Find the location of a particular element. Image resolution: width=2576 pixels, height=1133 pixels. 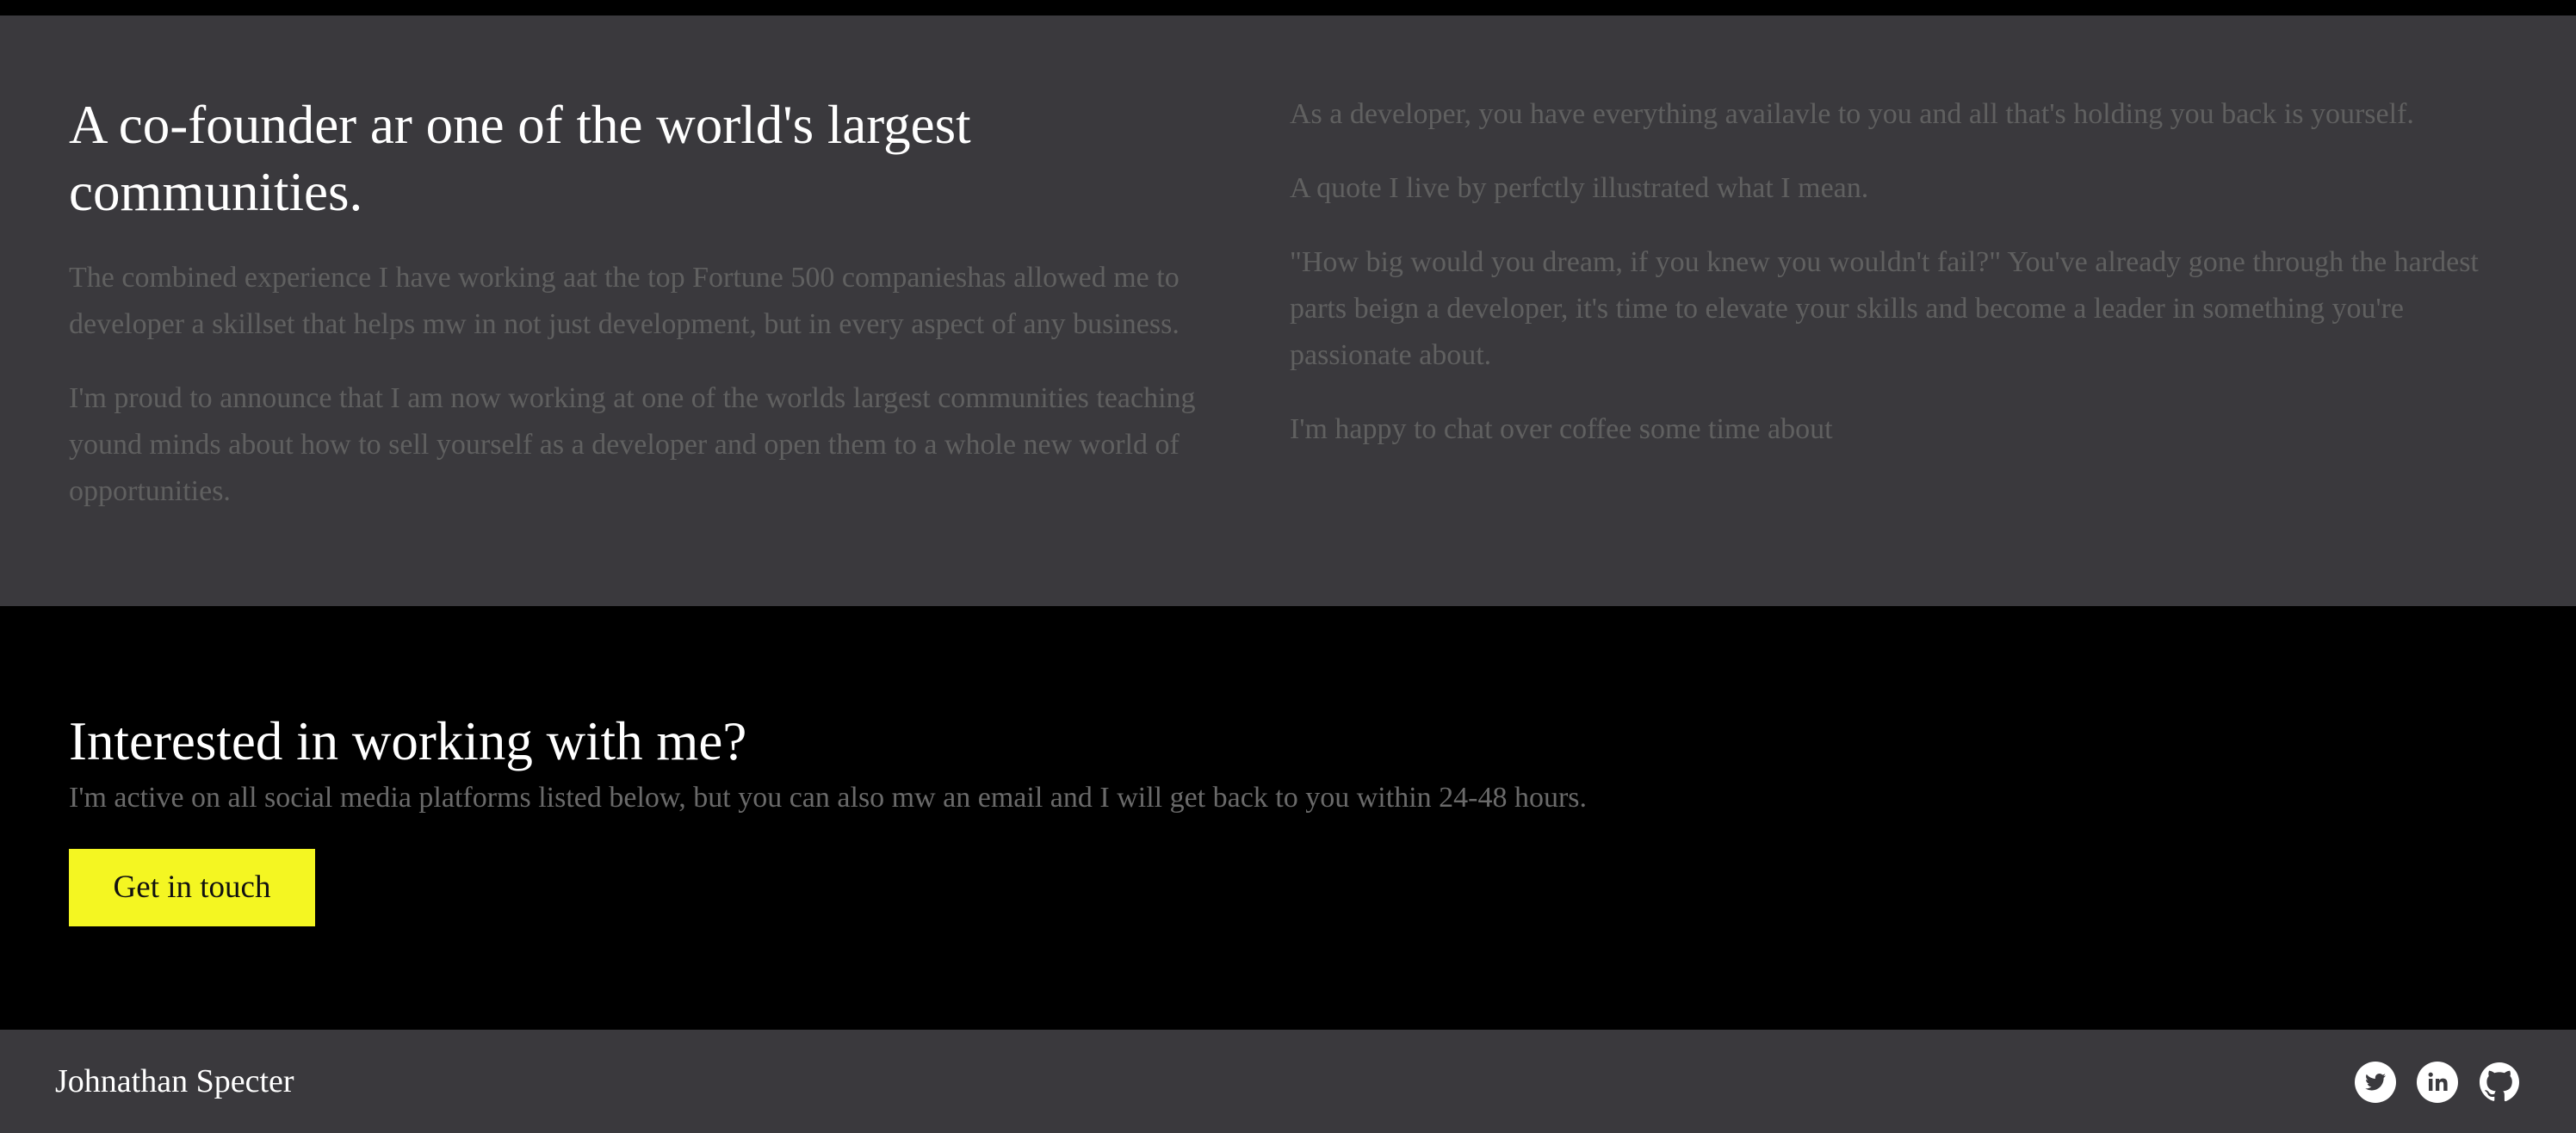

github-icon is located at coordinates (2500, 1082).